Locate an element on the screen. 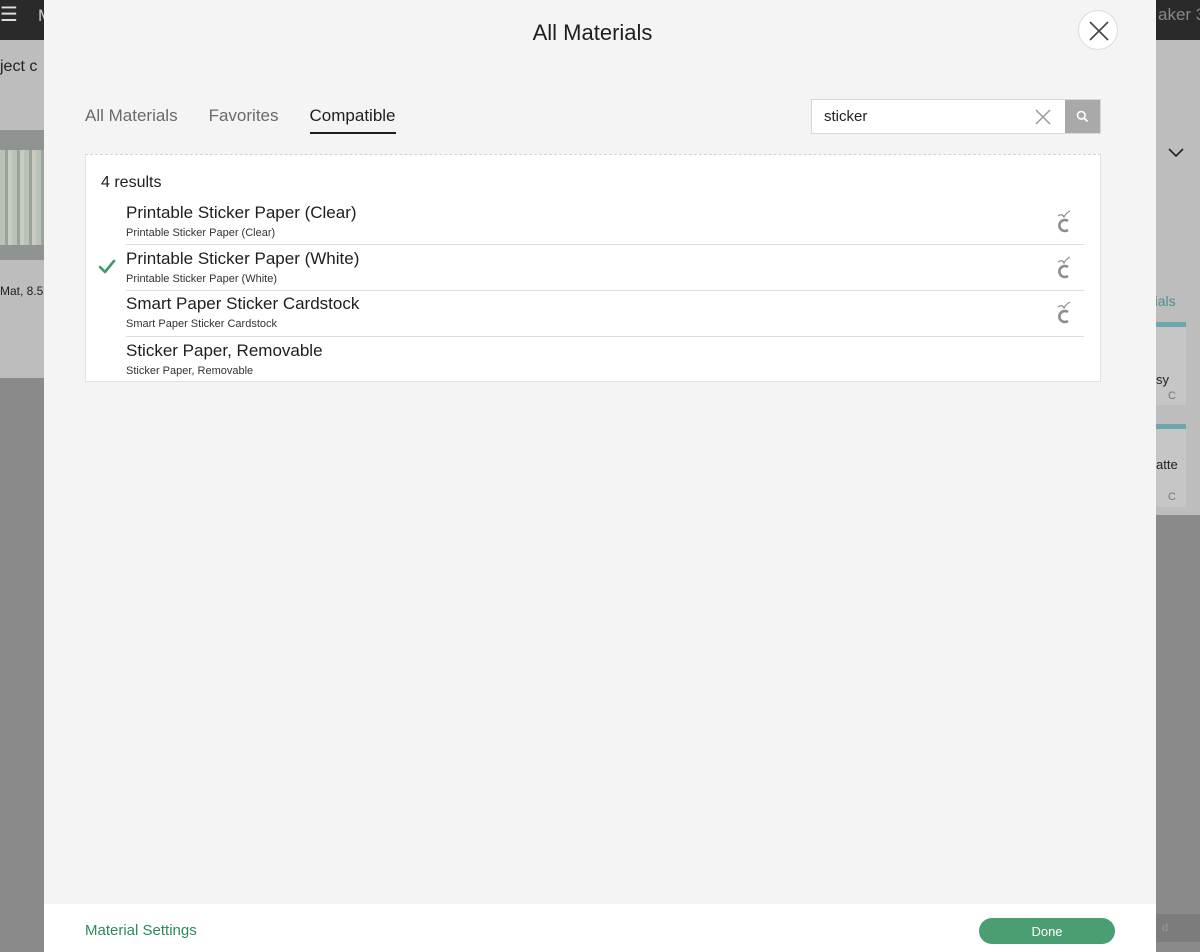 The width and height of the screenshot is (1200, 952). background-mat-preview is located at coordinates (22, 197).